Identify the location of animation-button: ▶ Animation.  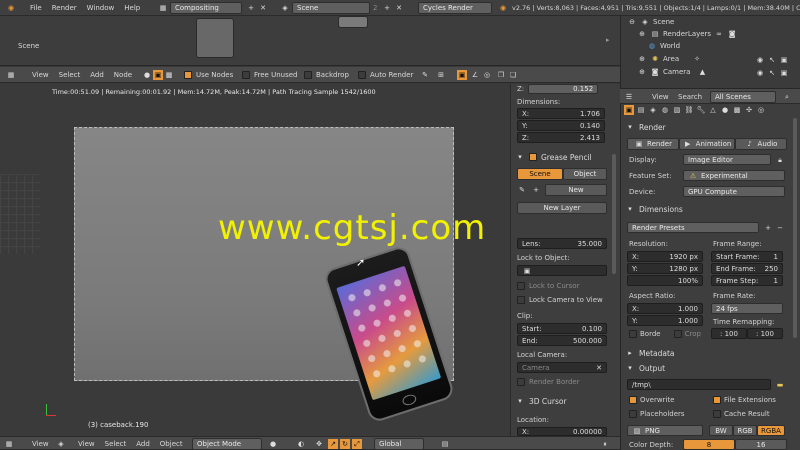
(707, 144).